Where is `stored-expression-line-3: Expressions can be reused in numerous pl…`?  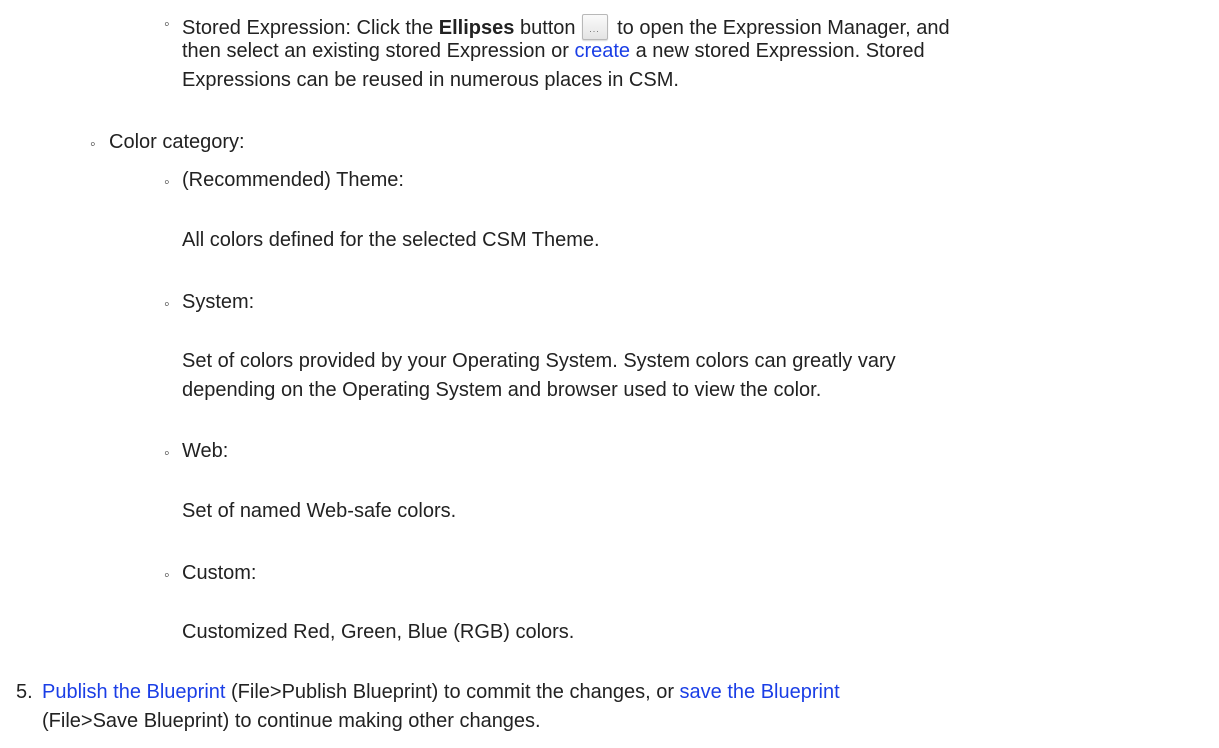 stored-expression-line-3: Expressions can be reused in numerous pl… is located at coordinates (430, 80).